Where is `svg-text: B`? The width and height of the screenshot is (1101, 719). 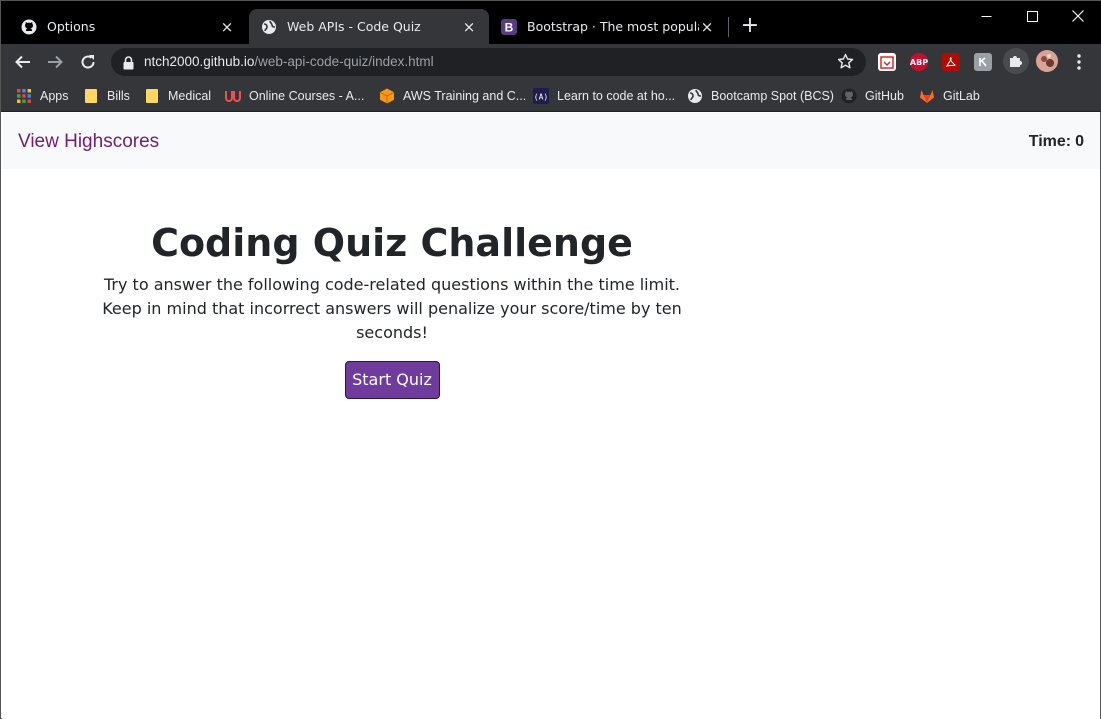
svg-text: B is located at coordinates (509, 27).